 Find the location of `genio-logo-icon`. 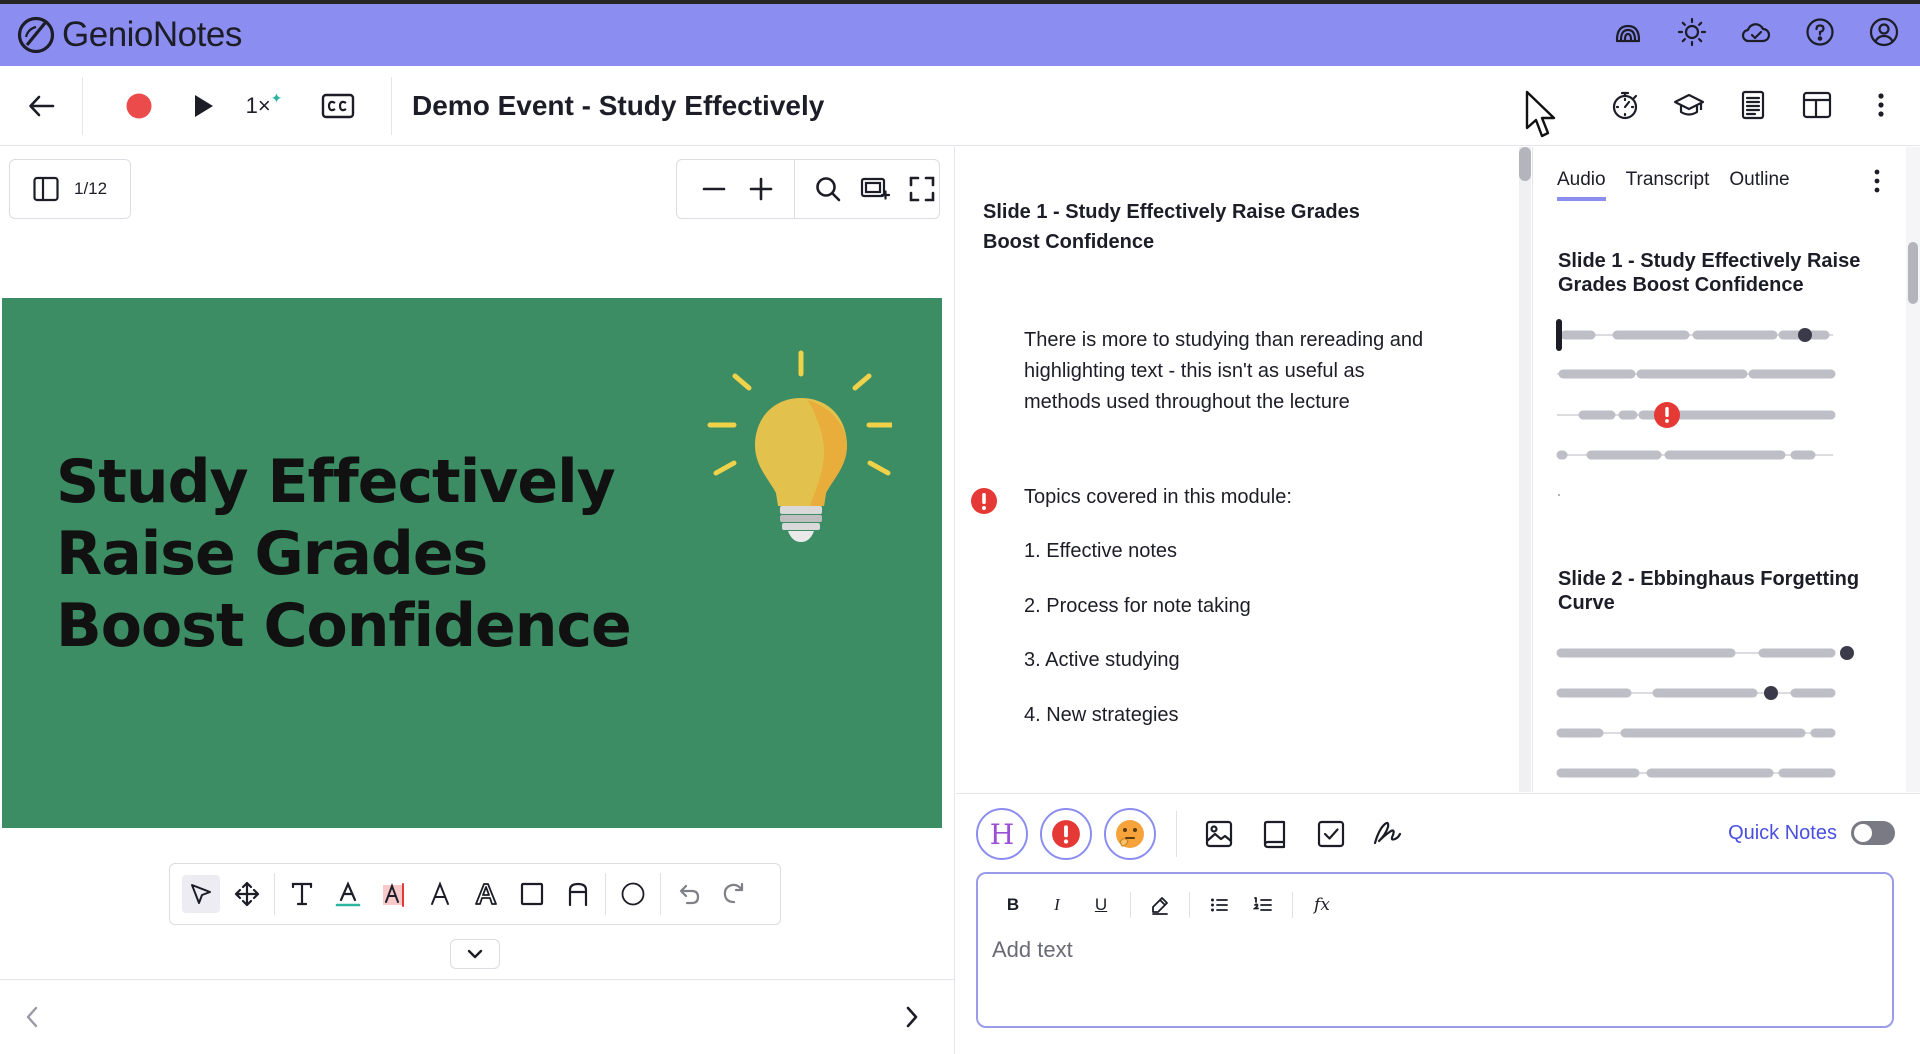

genio-logo-icon is located at coordinates (36, 35).